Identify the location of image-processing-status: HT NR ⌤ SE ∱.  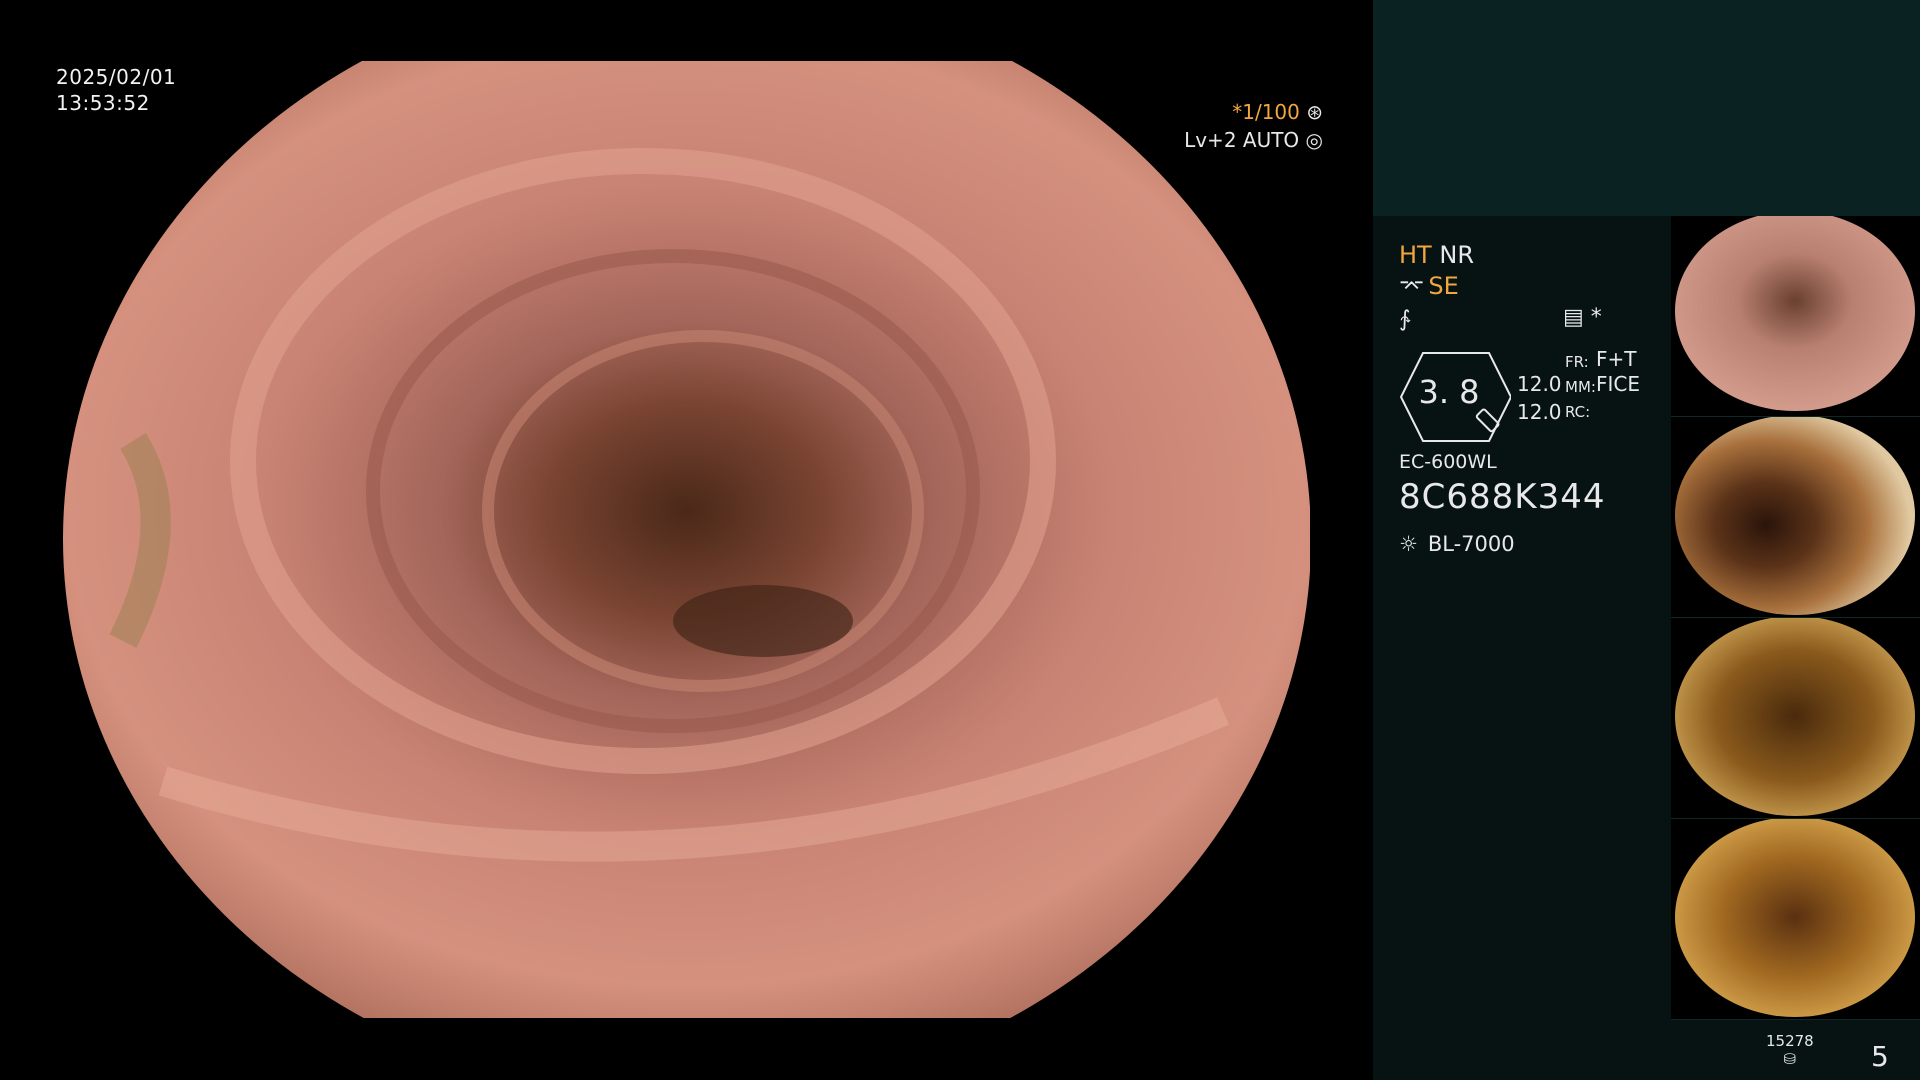
(1436, 287).